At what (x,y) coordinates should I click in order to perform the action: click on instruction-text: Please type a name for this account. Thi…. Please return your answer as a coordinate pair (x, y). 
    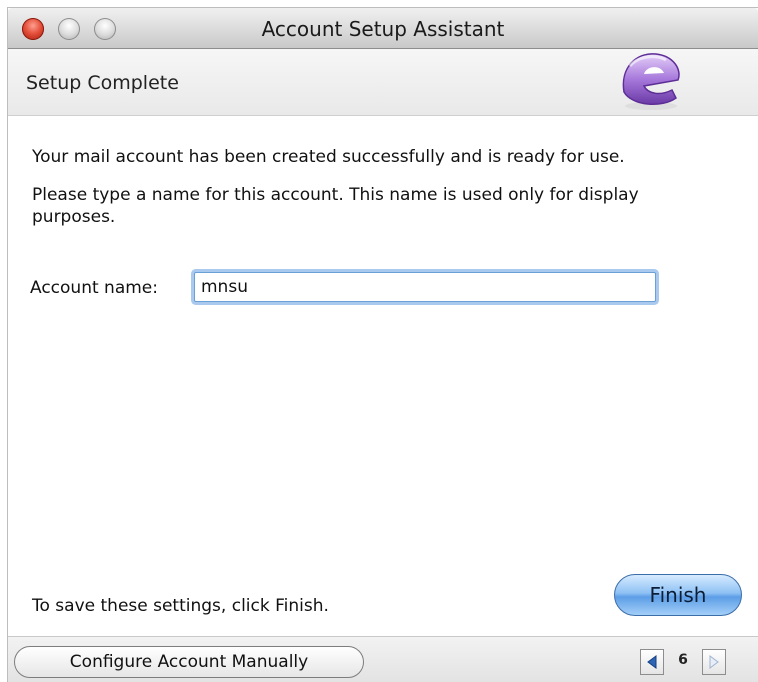
    Looking at the image, I should click on (335, 206).